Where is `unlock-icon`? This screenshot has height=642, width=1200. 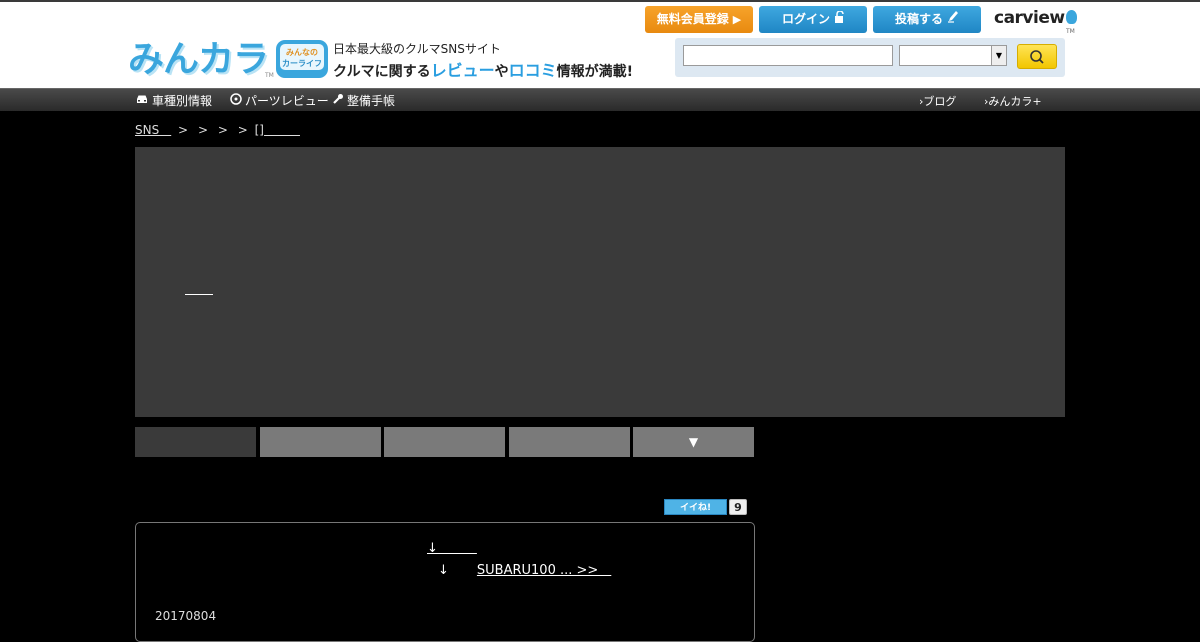
unlock-icon is located at coordinates (839, 19).